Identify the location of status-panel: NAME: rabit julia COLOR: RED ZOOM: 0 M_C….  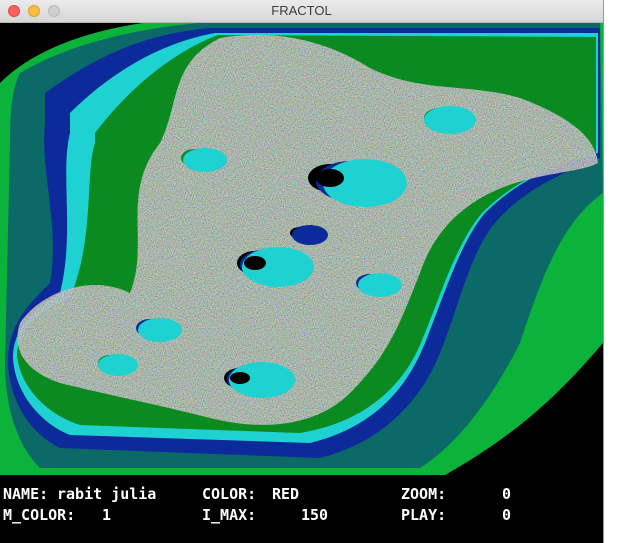
(301, 509).